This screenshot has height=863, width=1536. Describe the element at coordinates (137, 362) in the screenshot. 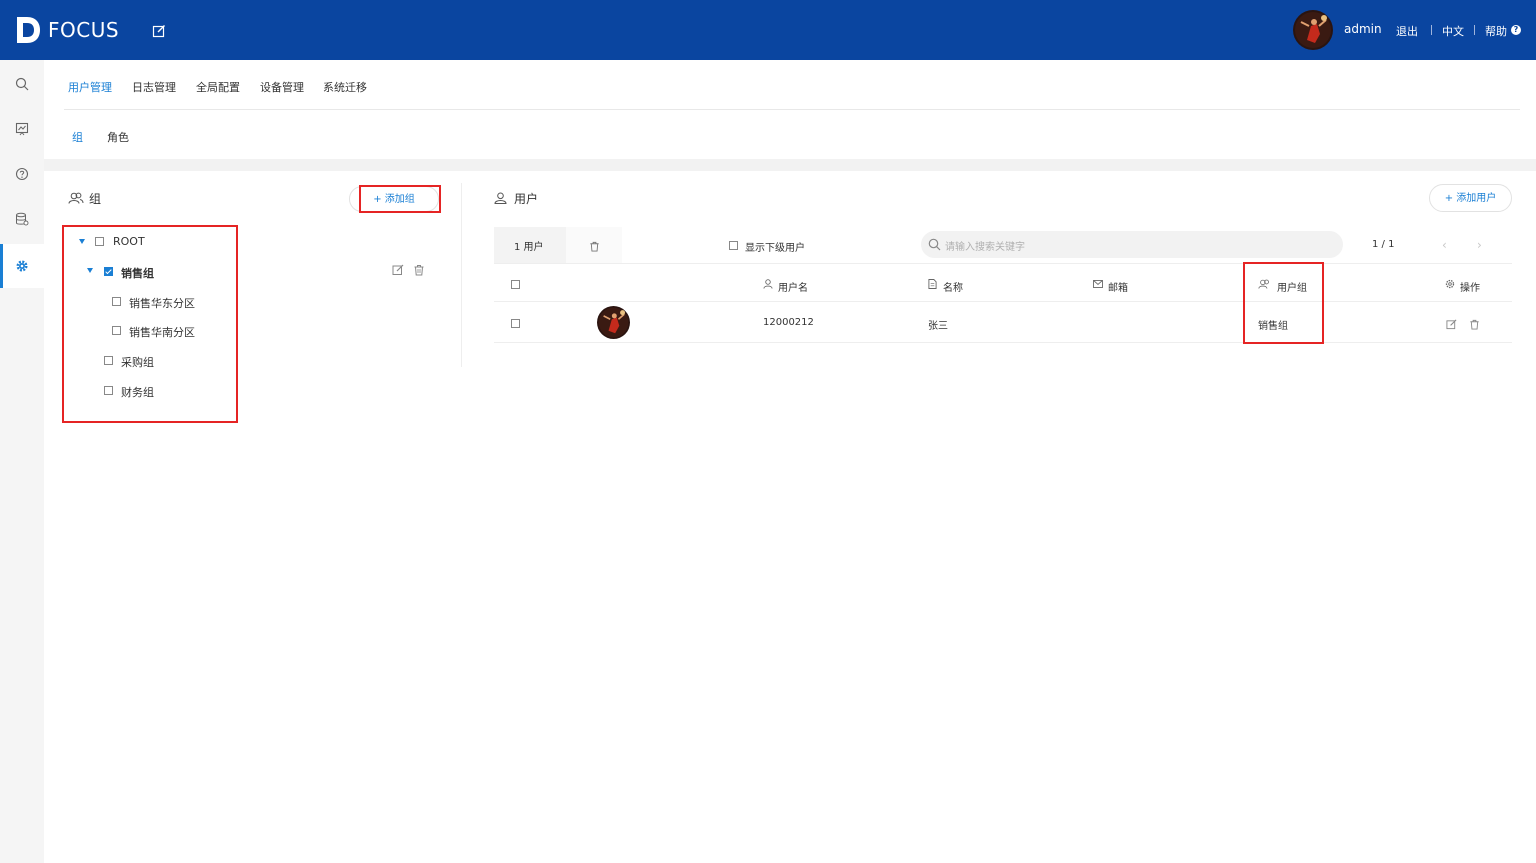

I see `tree-node-purchase: 采购组` at that location.